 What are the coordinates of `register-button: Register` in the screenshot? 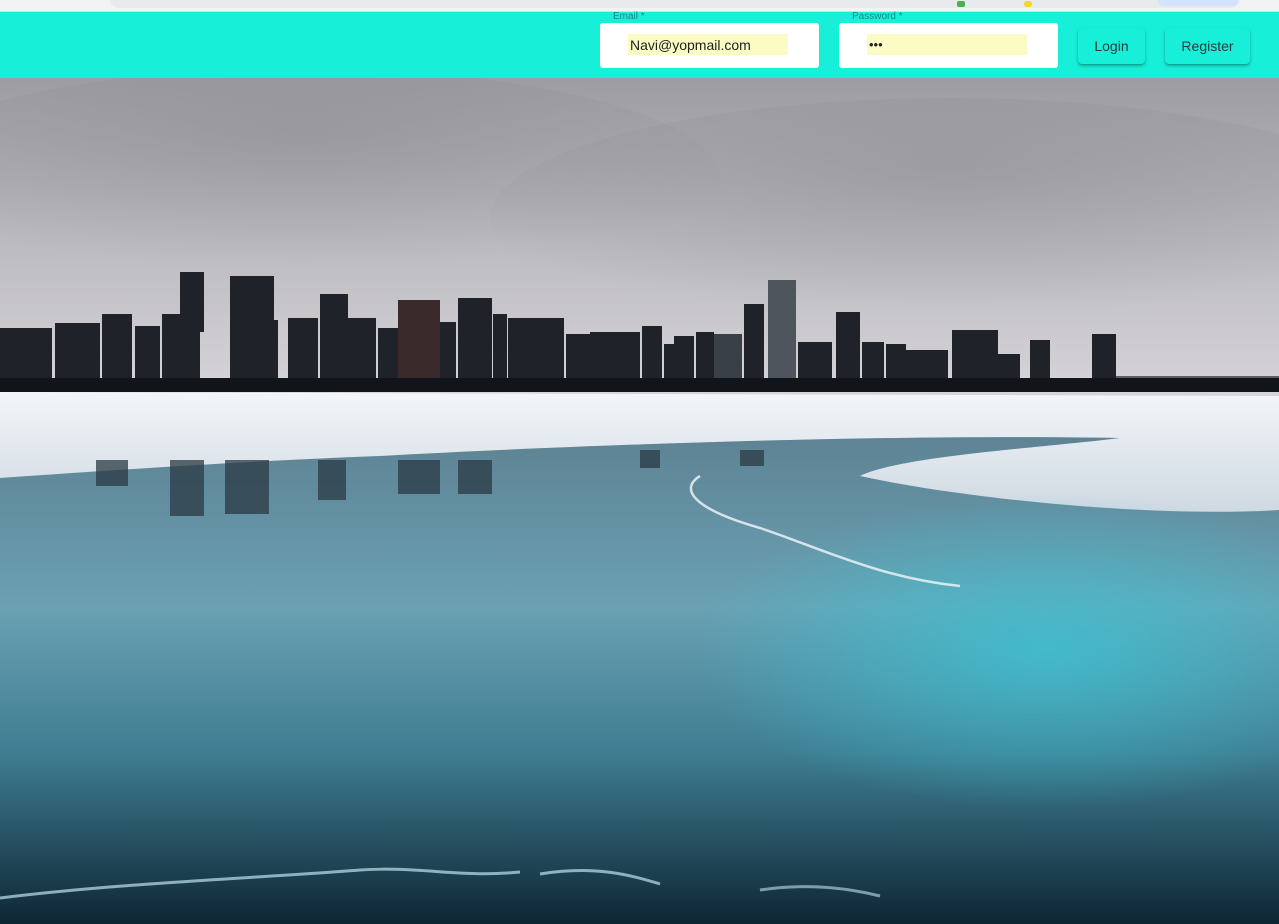 It's located at (1207, 46).